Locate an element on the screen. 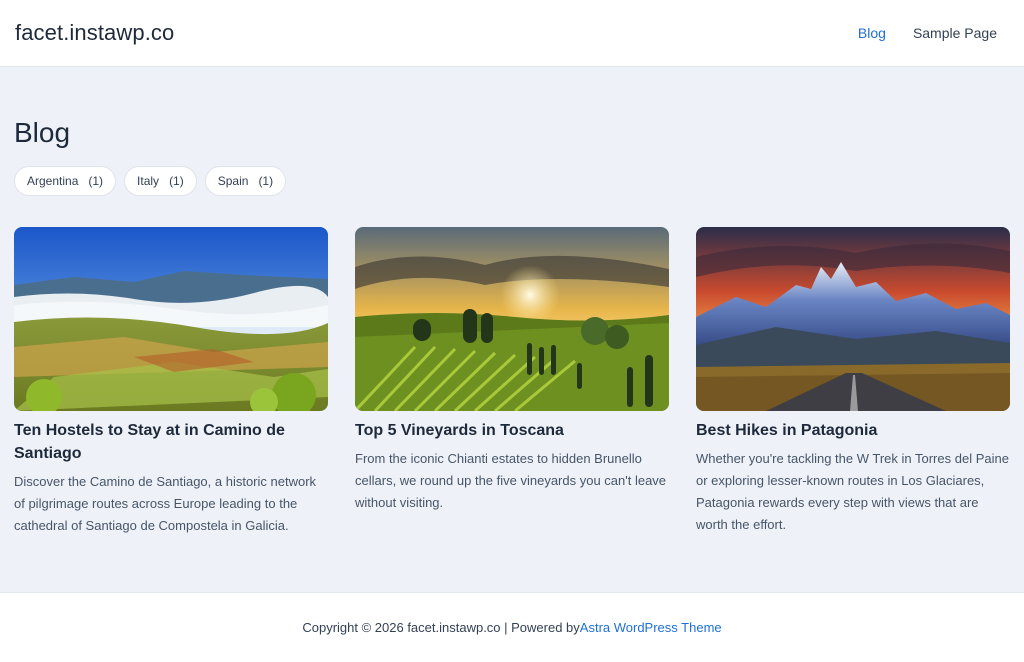  post-title: Best Hikes in Patagonia is located at coordinates (853, 430).